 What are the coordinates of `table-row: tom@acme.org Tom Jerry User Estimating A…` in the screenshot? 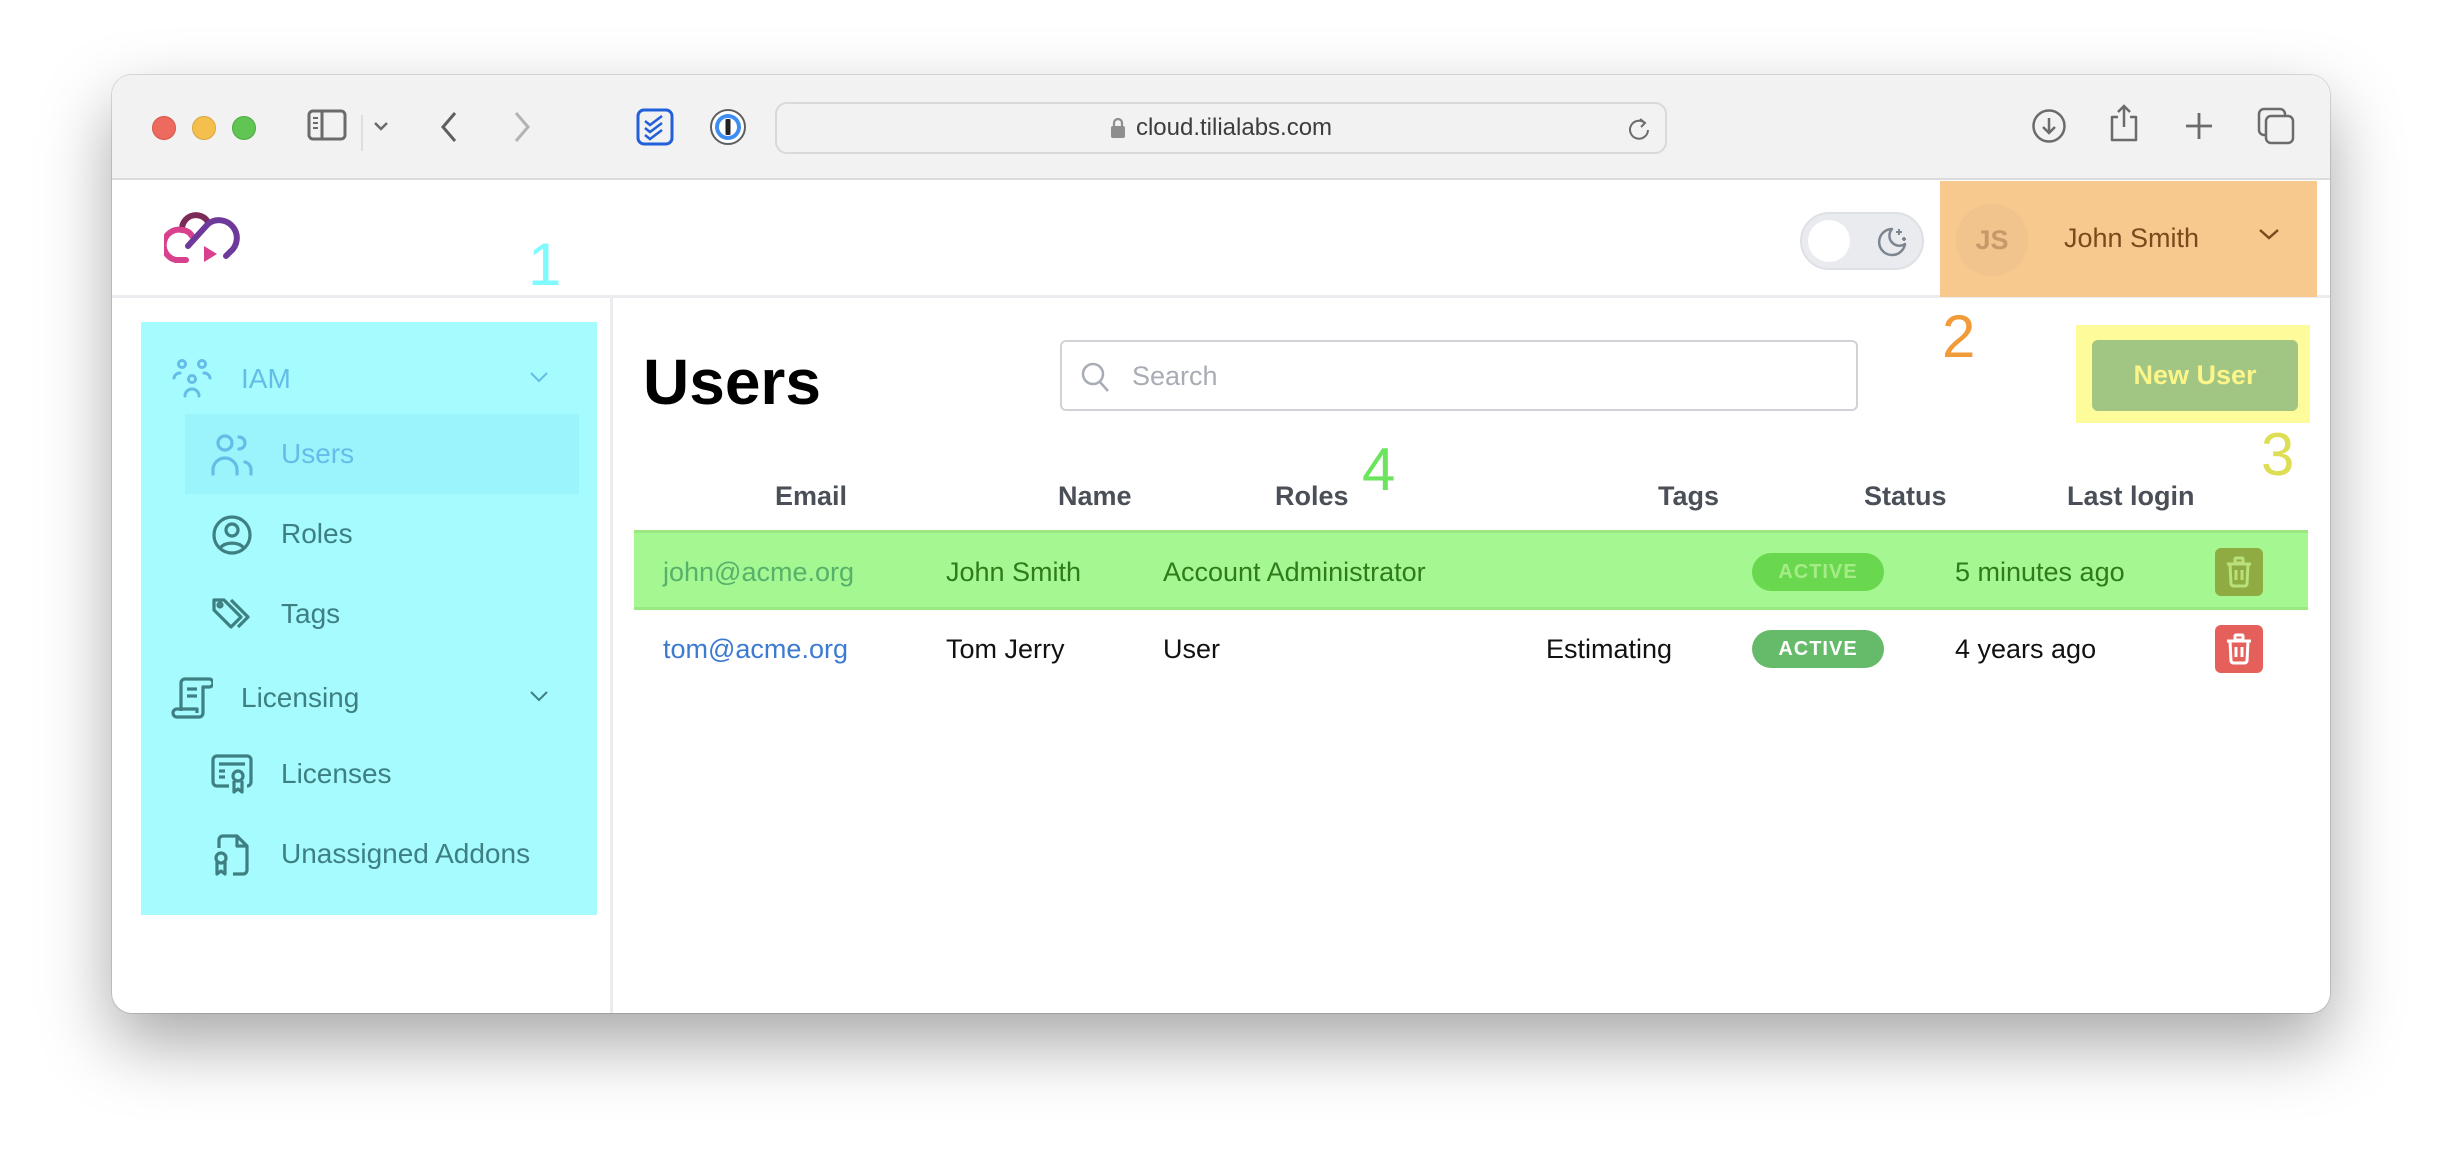 It's located at (1471, 650).